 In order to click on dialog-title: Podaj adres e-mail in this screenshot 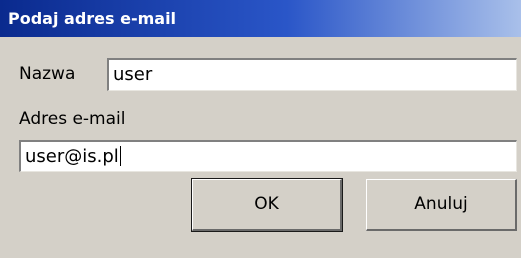, I will do `click(92, 18)`.